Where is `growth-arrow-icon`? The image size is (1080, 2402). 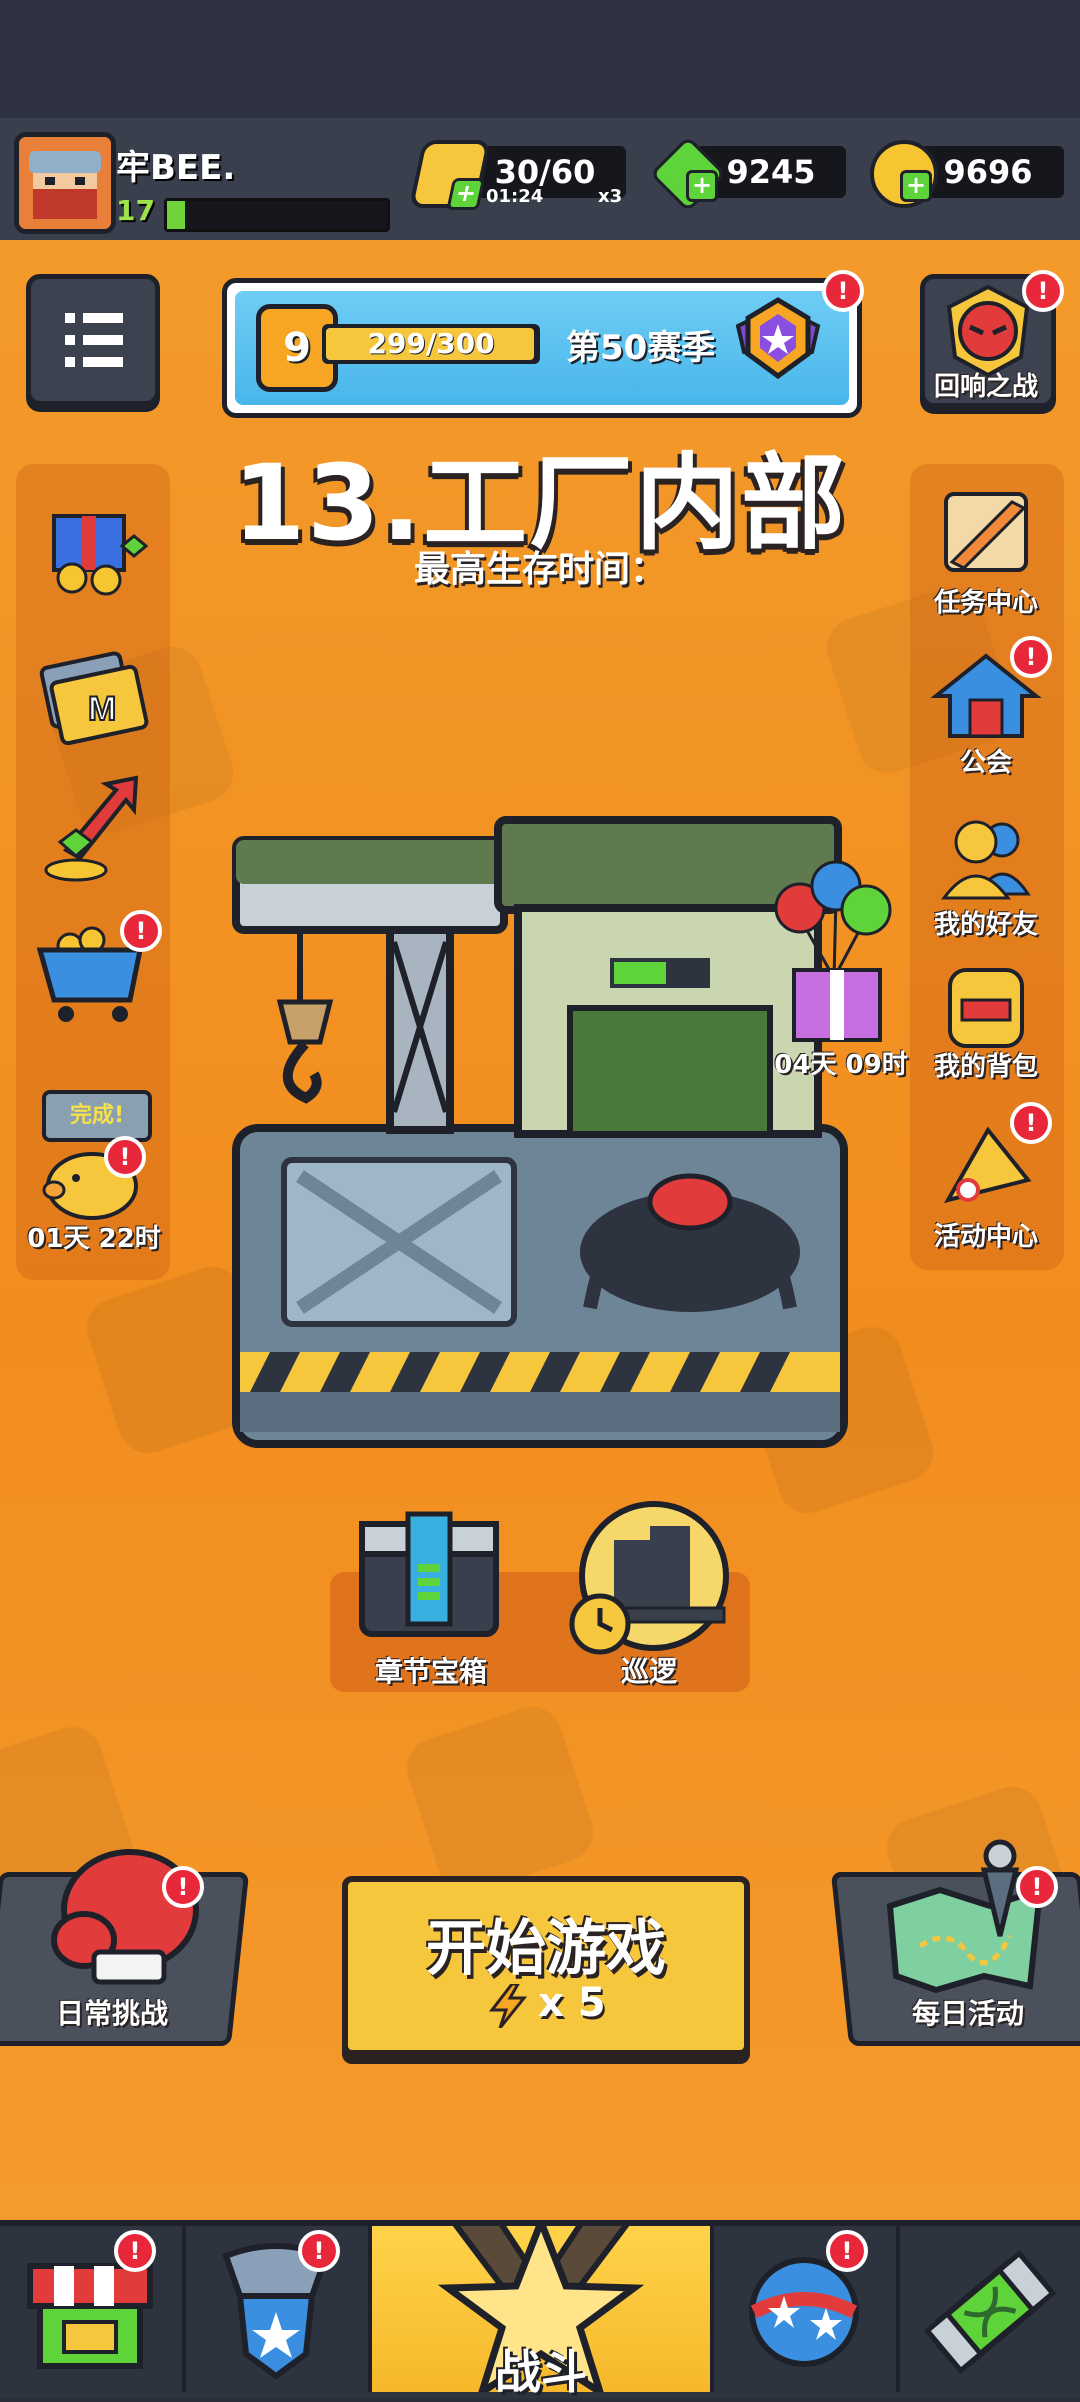
growth-arrow-icon is located at coordinates (91, 828).